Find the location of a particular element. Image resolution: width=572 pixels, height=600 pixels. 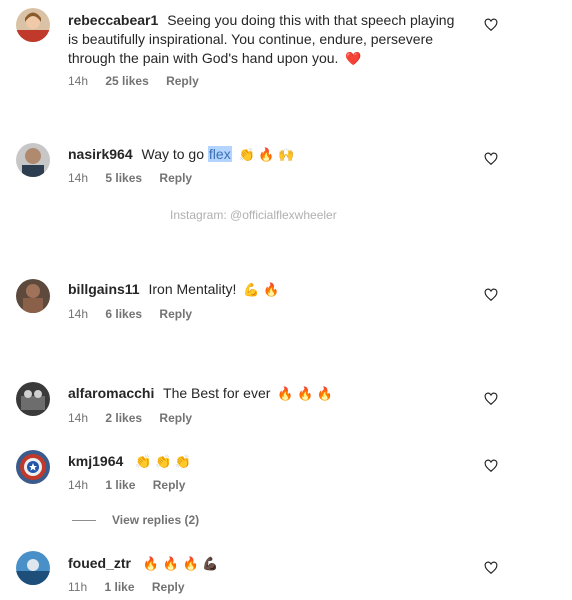

watermark: Instagram: @officialflexwheeler is located at coordinates (253, 215).